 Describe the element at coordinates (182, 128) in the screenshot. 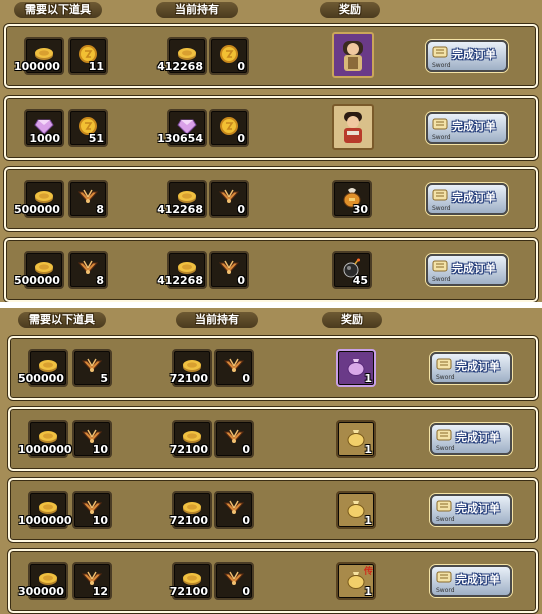

I see `current-item-slot: 130654` at that location.